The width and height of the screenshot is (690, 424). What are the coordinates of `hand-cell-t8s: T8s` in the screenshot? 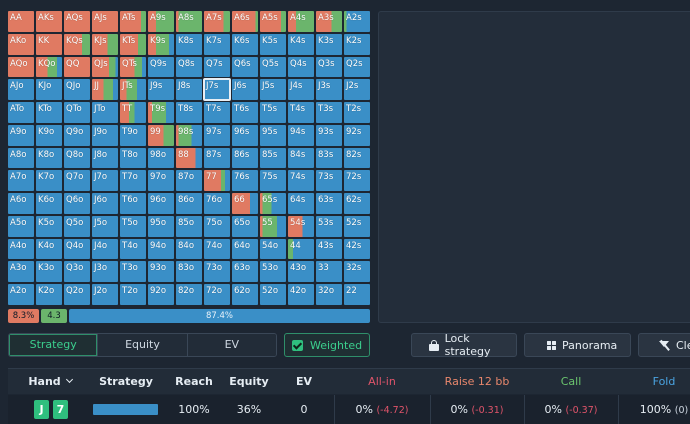 It's located at (189, 112).